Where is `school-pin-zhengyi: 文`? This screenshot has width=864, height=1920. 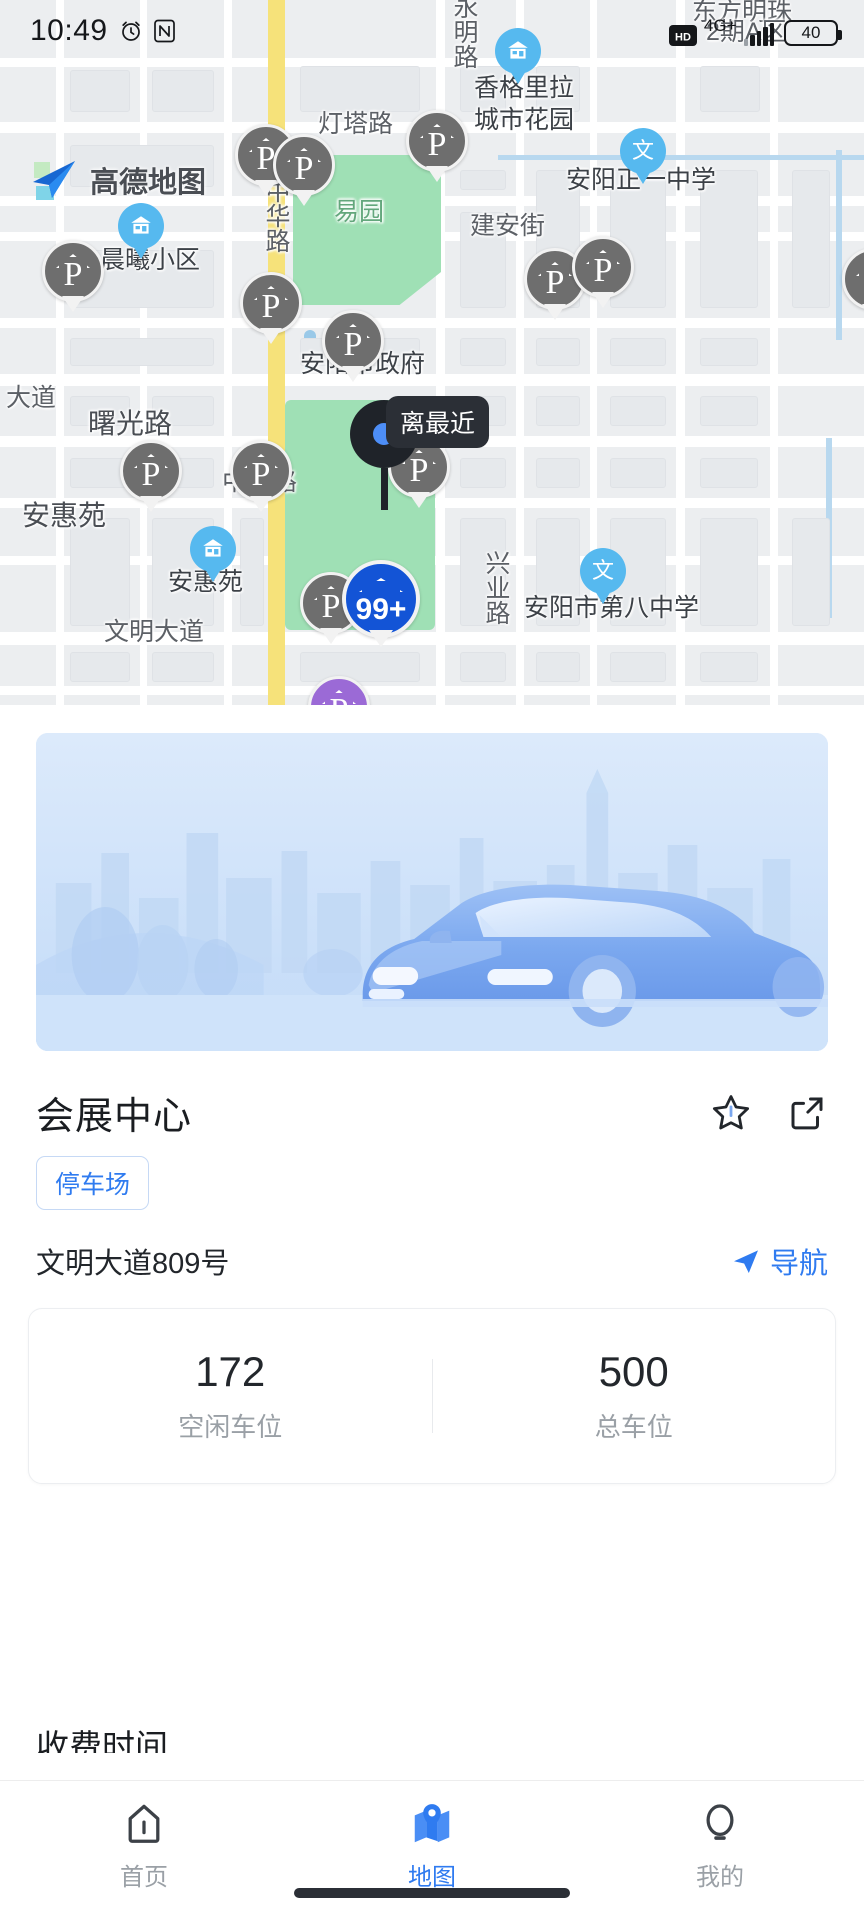 school-pin-zhengyi: 文 is located at coordinates (643, 151).